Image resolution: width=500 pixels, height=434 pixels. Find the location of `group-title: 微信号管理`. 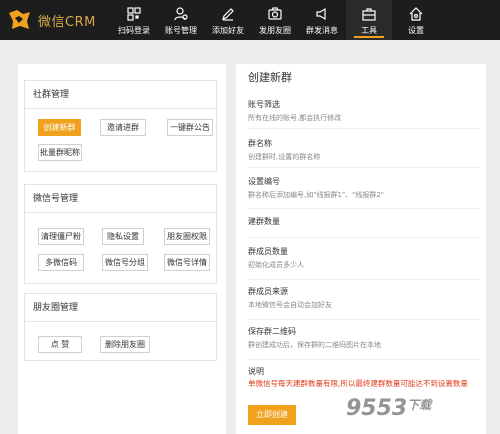

group-title: 微信号管理 is located at coordinates (120, 199).